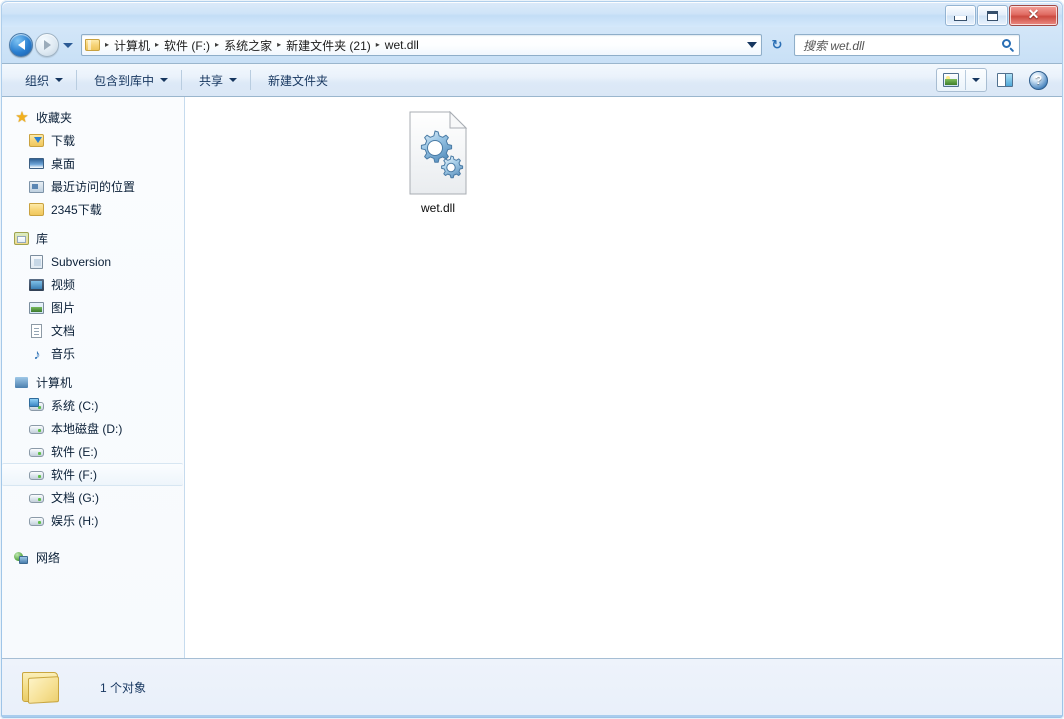 Image resolution: width=1064 pixels, height=719 pixels. What do you see at coordinates (63, 141) in the screenshot?
I see `sidebar-item-label: 下载` at bounding box center [63, 141].